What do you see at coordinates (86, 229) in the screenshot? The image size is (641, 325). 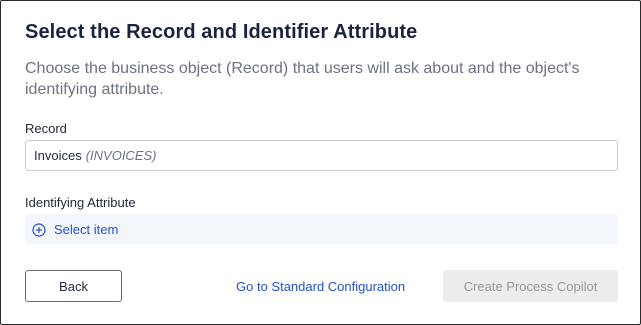 I see `select-item-label: Select item` at bounding box center [86, 229].